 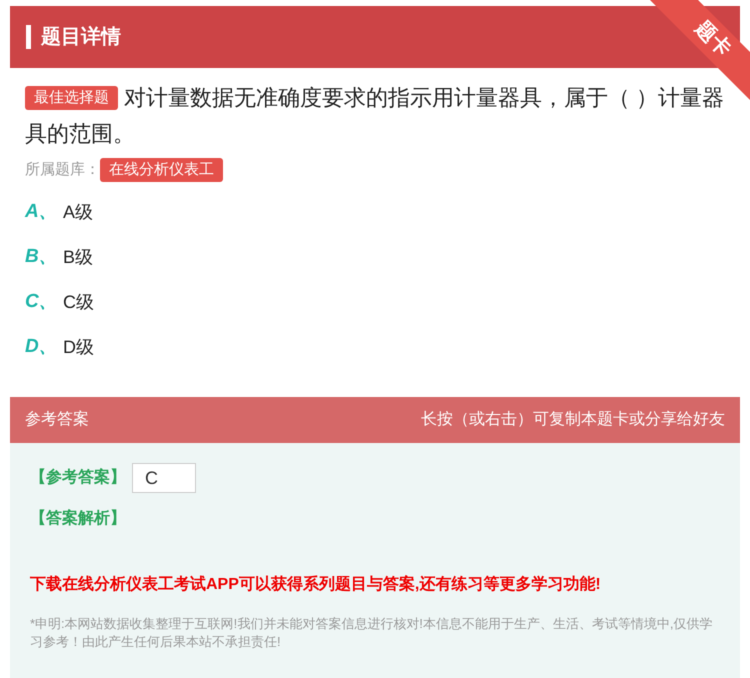 I want to click on option-letter: B、, so click(x=42, y=256).